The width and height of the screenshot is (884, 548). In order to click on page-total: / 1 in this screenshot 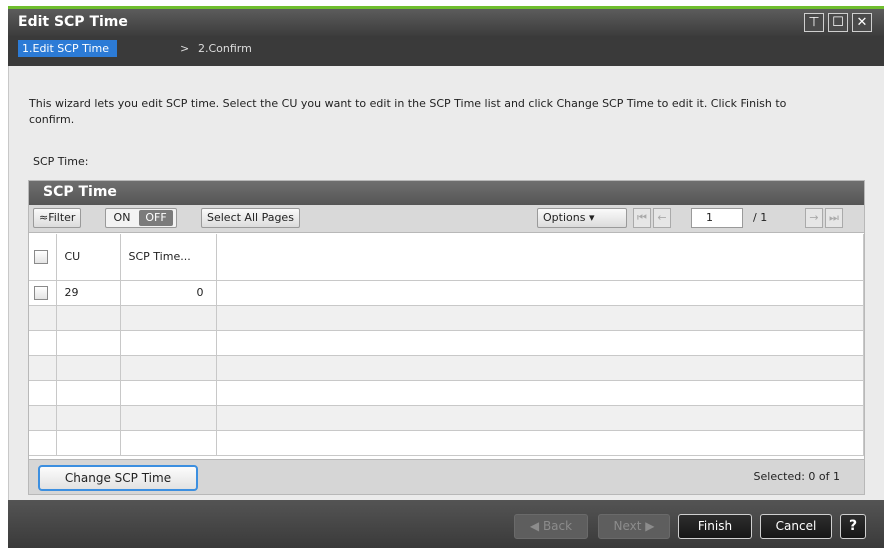, I will do `click(760, 217)`.